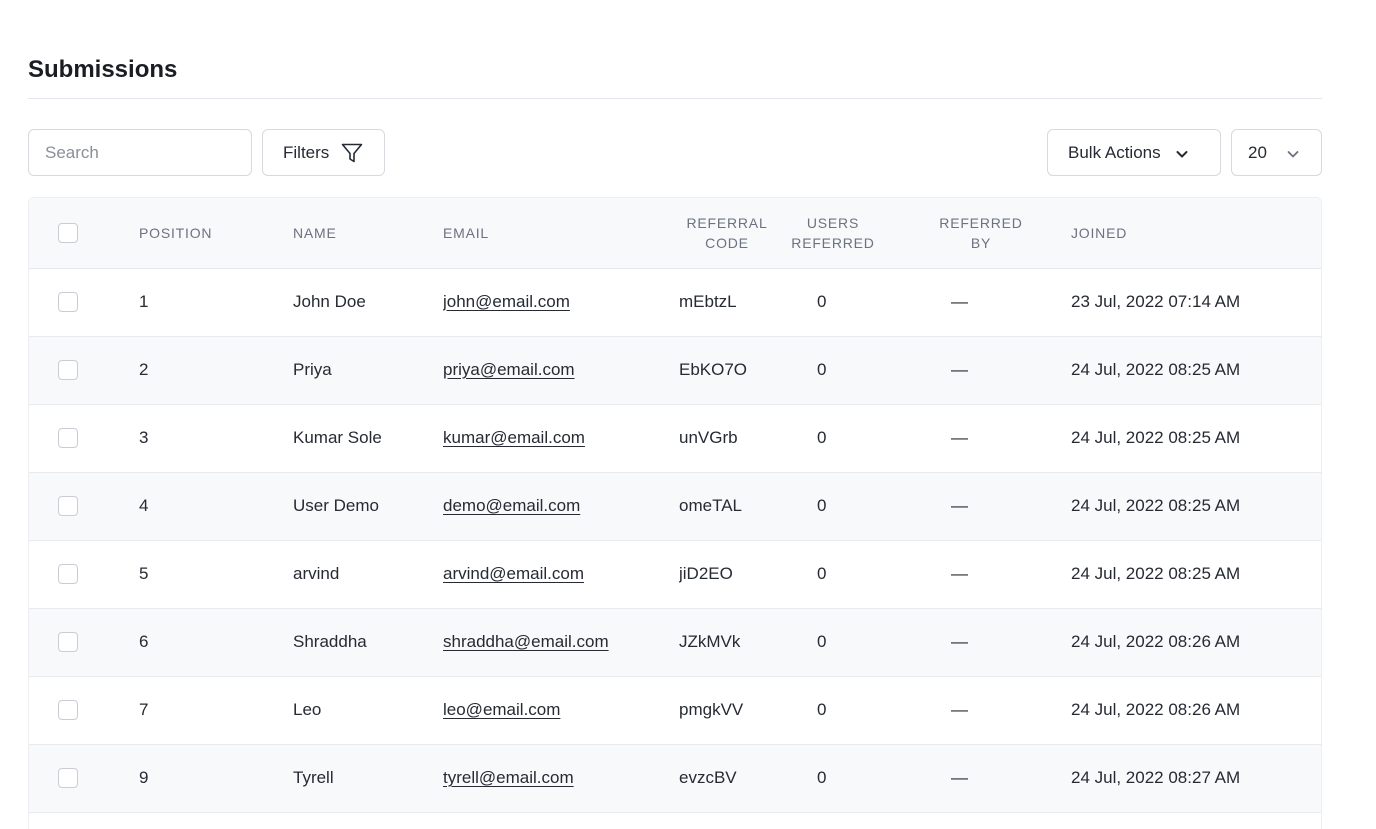 This screenshot has height=829, width=1376. Describe the element at coordinates (727, 222) in the screenshot. I see `column-header-referral-code-line1: REFERRAL` at that location.